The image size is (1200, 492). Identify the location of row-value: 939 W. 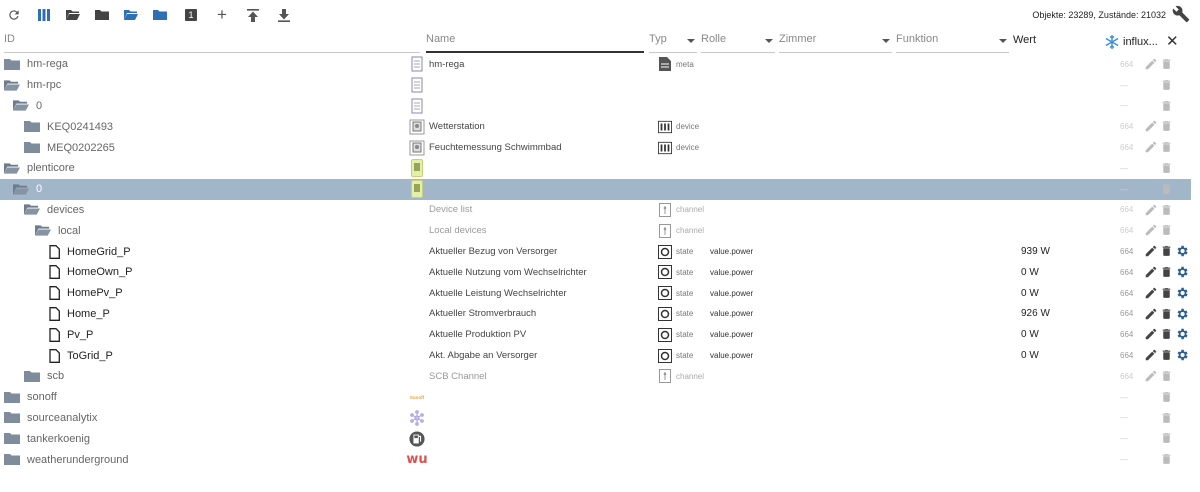
(1035, 251).